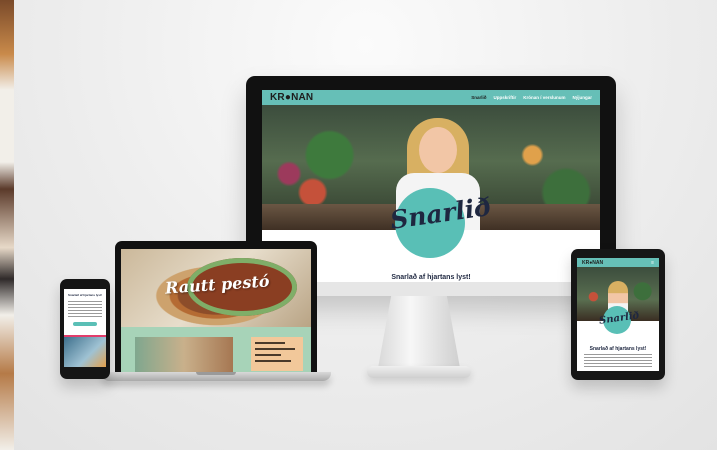 The width and height of the screenshot is (717, 450). Describe the element at coordinates (582, 97) in the screenshot. I see `nav-item-nyjungar: Nýjungar` at that location.